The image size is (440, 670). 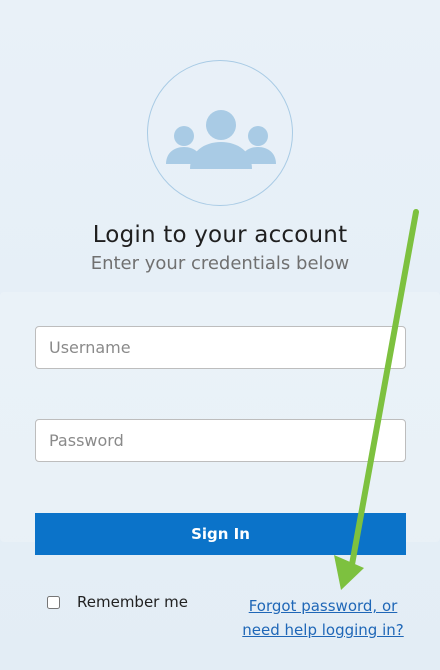 What do you see at coordinates (323, 606) in the screenshot?
I see `forgot-password-line-1: Forgot password, or` at bounding box center [323, 606].